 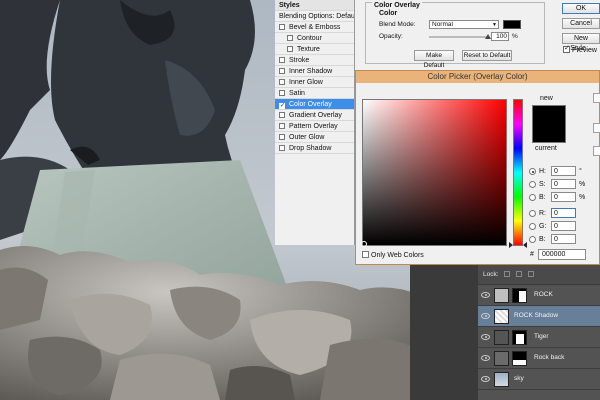 I want to click on lock-bar: Lock:, so click(x=539, y=275).